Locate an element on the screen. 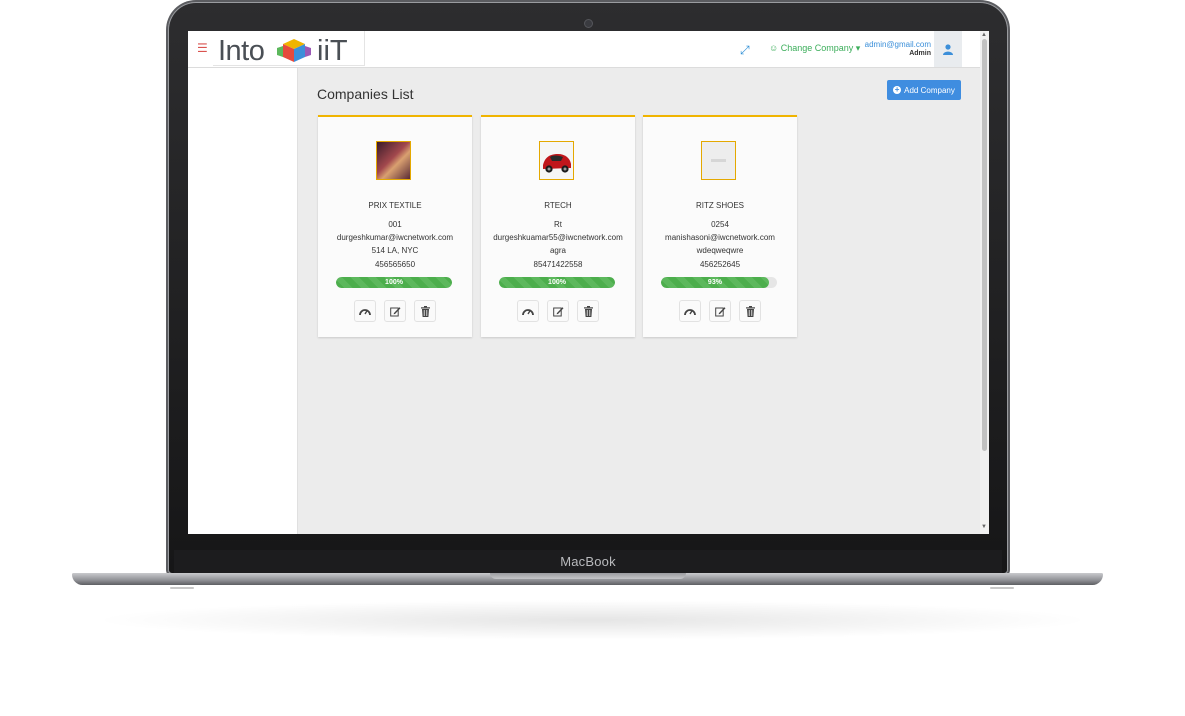 This screenshot has width=1185, height=716. company-phone: 456565650 is located at coordinates (395, 264).